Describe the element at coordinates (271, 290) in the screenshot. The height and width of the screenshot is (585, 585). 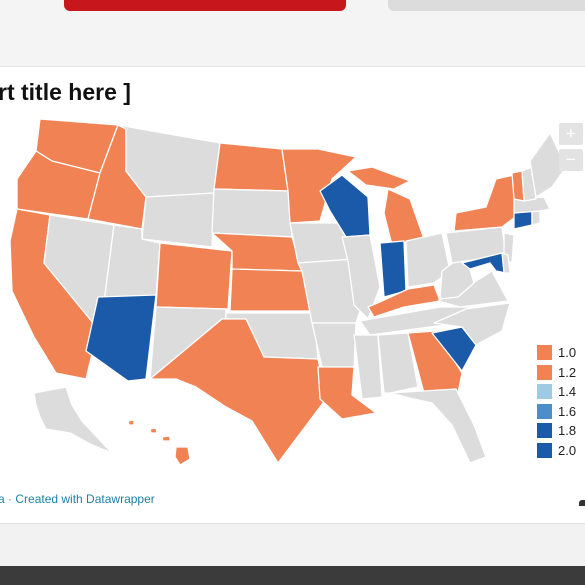
I see `state-ks` at that location.